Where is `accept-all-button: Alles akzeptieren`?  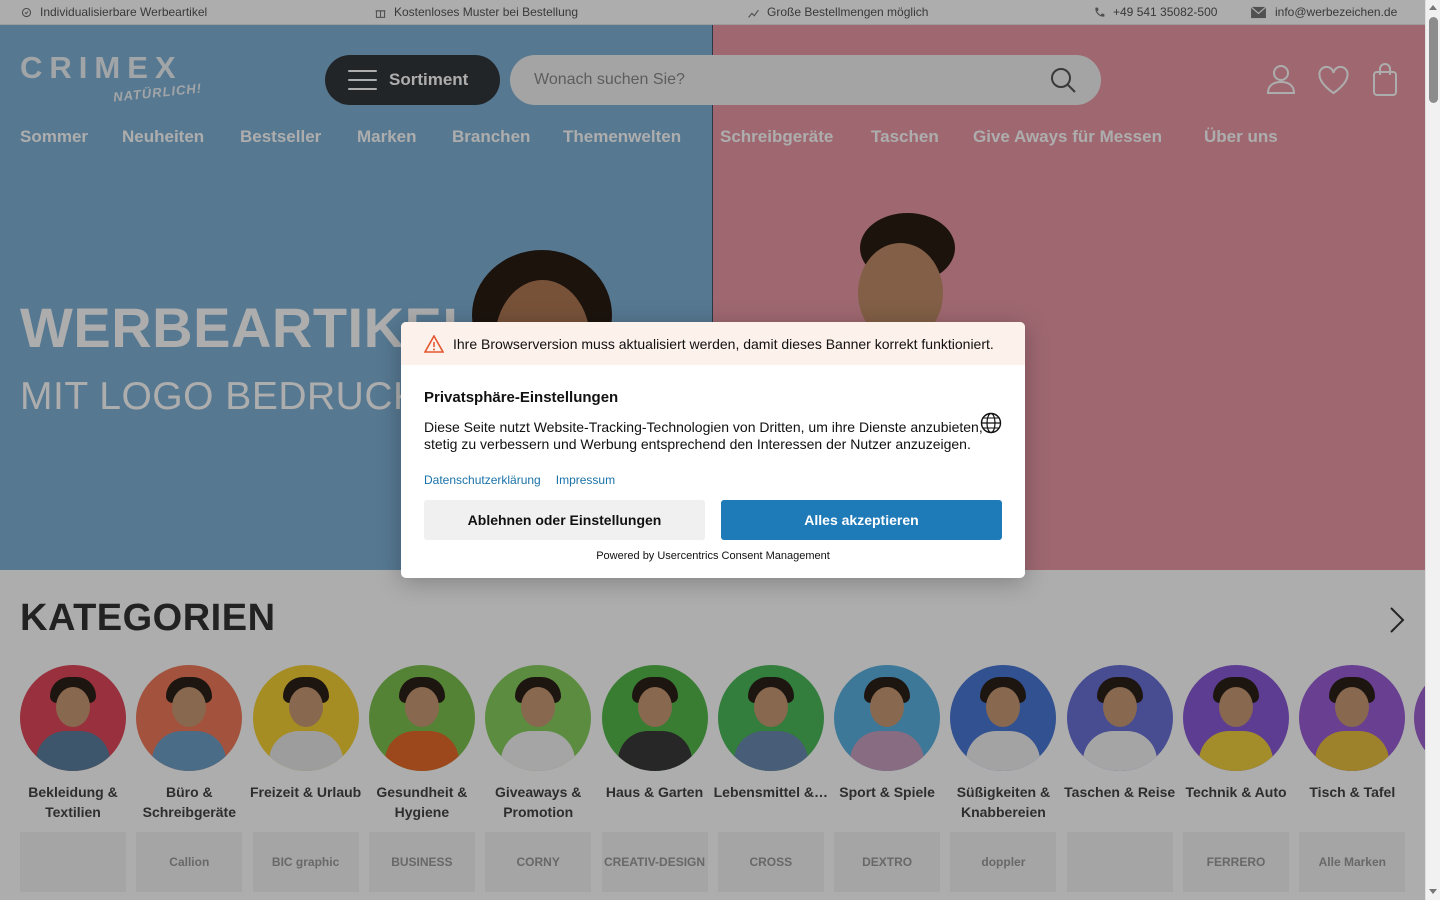
accept-all-button: Alles akzeptieren is located at coordinates (861, 520).